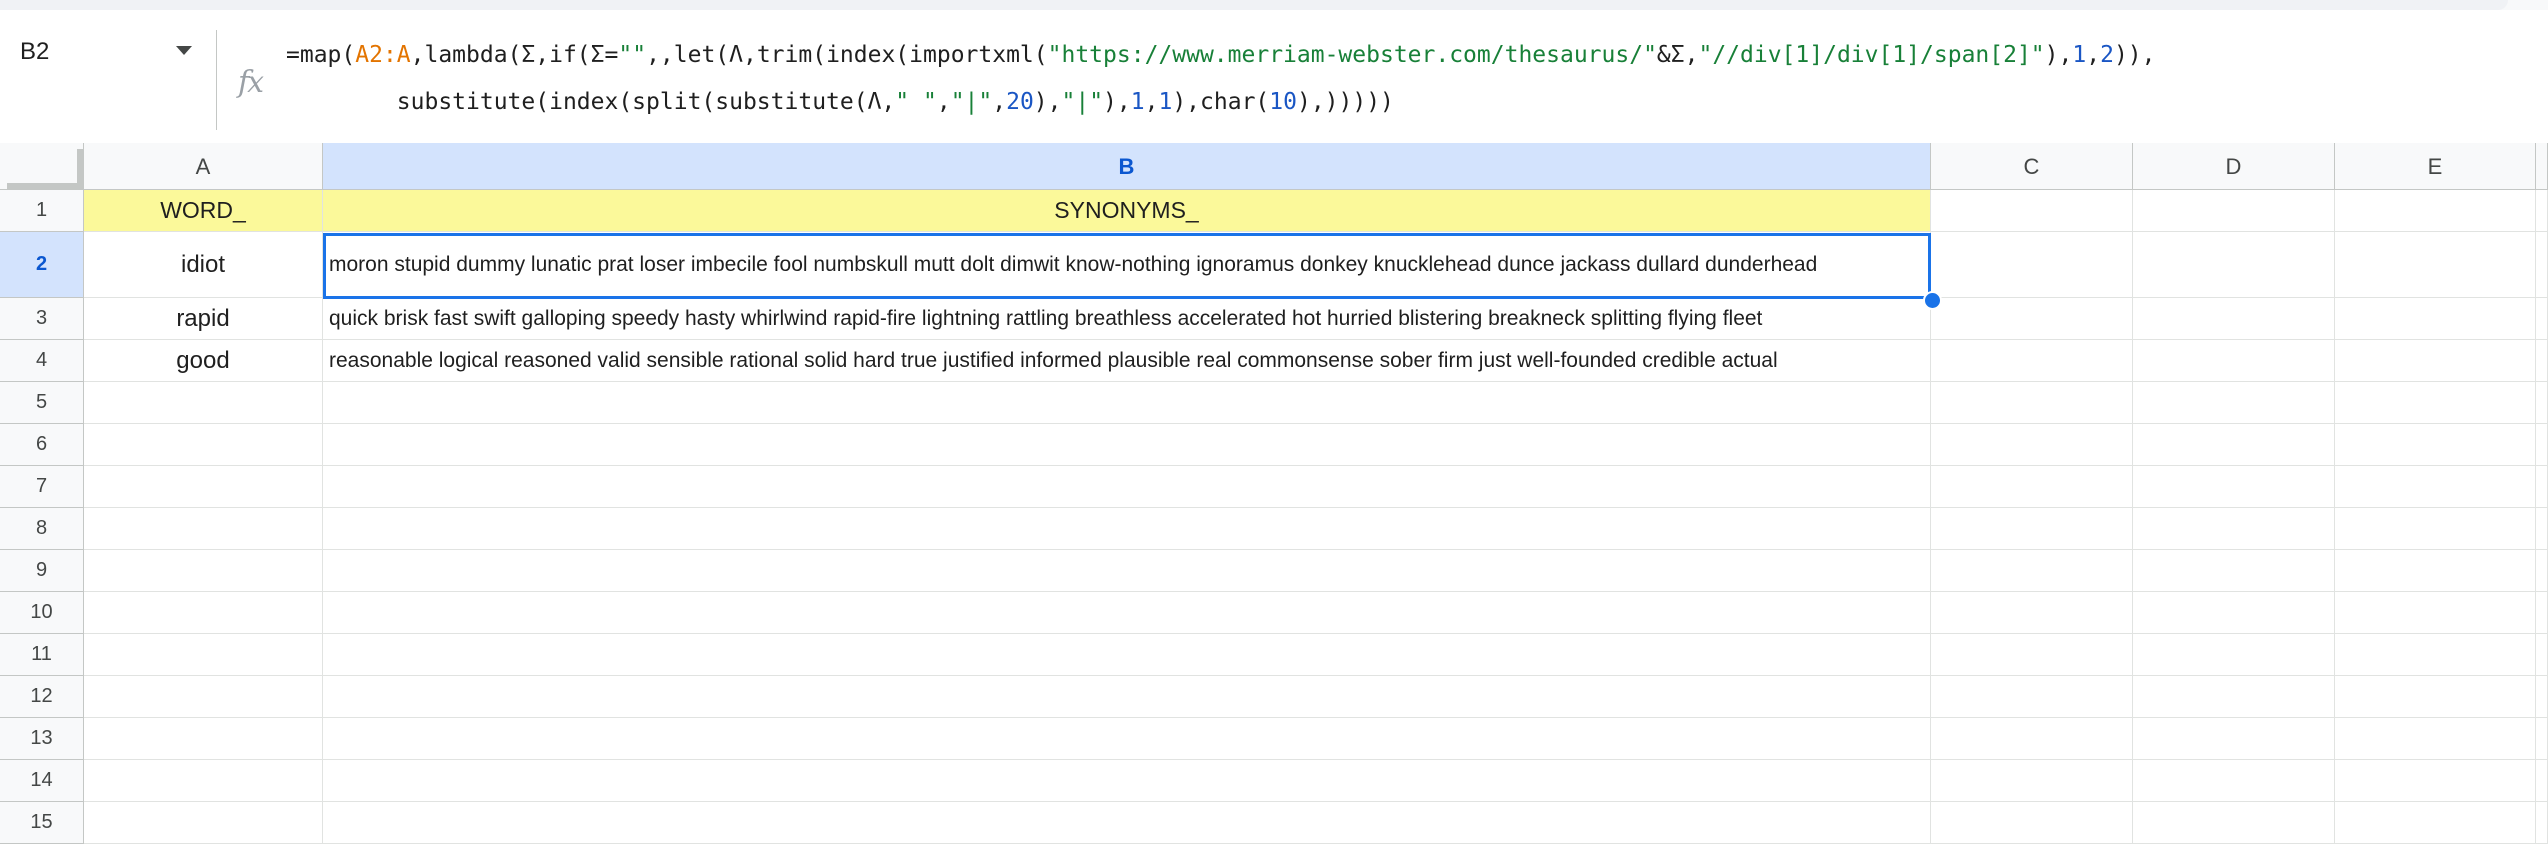 The image size is (2548, 844). What do you see at coordinates (42, 445) in the screenshot?
I see `row-header: 6` at bounding box center [42, 445].